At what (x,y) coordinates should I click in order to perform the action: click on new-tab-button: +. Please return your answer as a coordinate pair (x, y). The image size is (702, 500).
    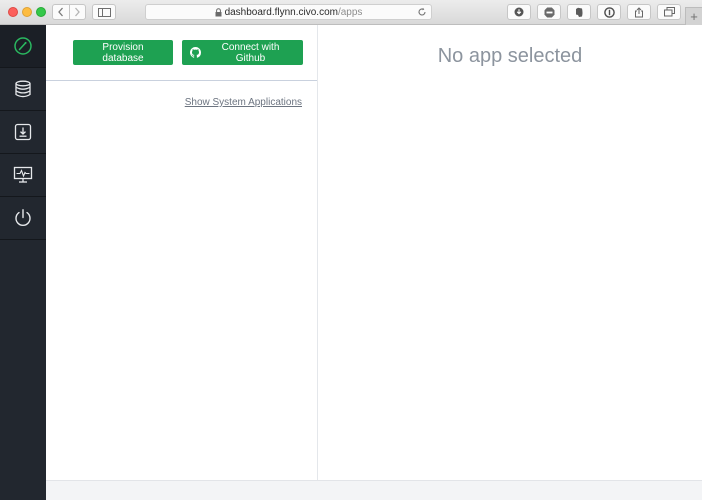
    Looking at the image, I should click on (693, 16).